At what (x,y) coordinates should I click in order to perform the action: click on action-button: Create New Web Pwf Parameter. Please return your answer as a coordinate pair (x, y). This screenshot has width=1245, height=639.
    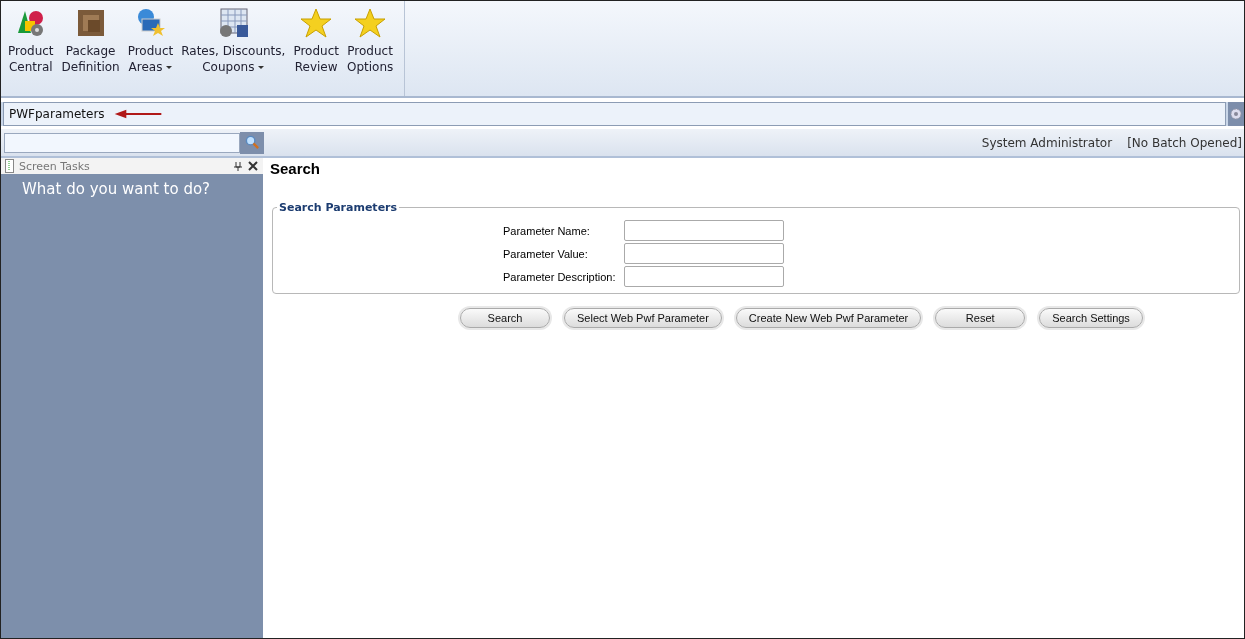
    Looking at the image, I should click on (828, 318).